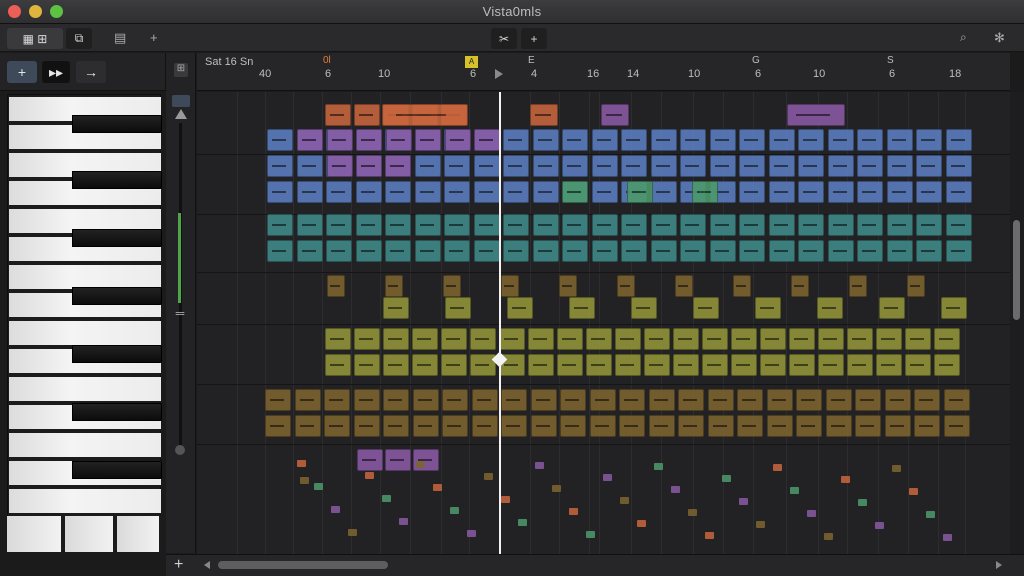 The image size is (1024, 576). Describe the element at coordinates (181, 70) in the screenshot. I see `keyboard-icon: ⊞` at that location.